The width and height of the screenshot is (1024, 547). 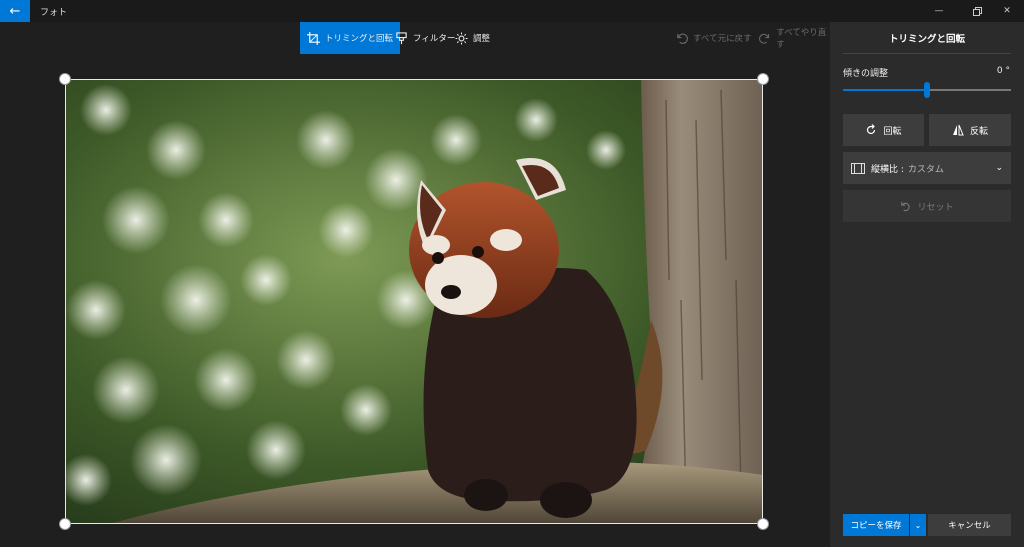 I want to click on aspect-ratio-value: カスタム, so click(x=925, y=169).